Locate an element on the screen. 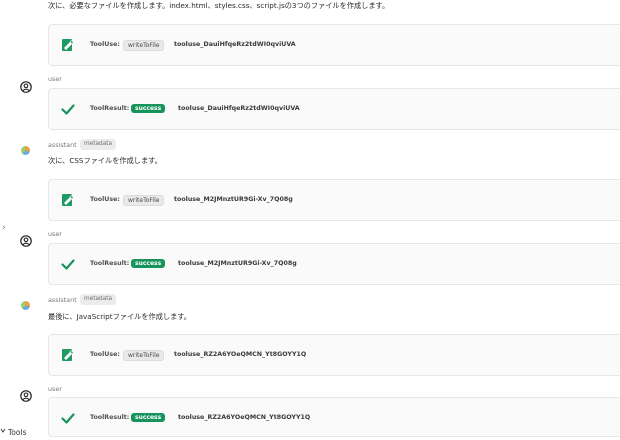 This screenshot has width=620, height=440. tool-result-id: tooluse_DauiHfqeRz2tdWI0qviUVA is located at coordinates (239, 108).